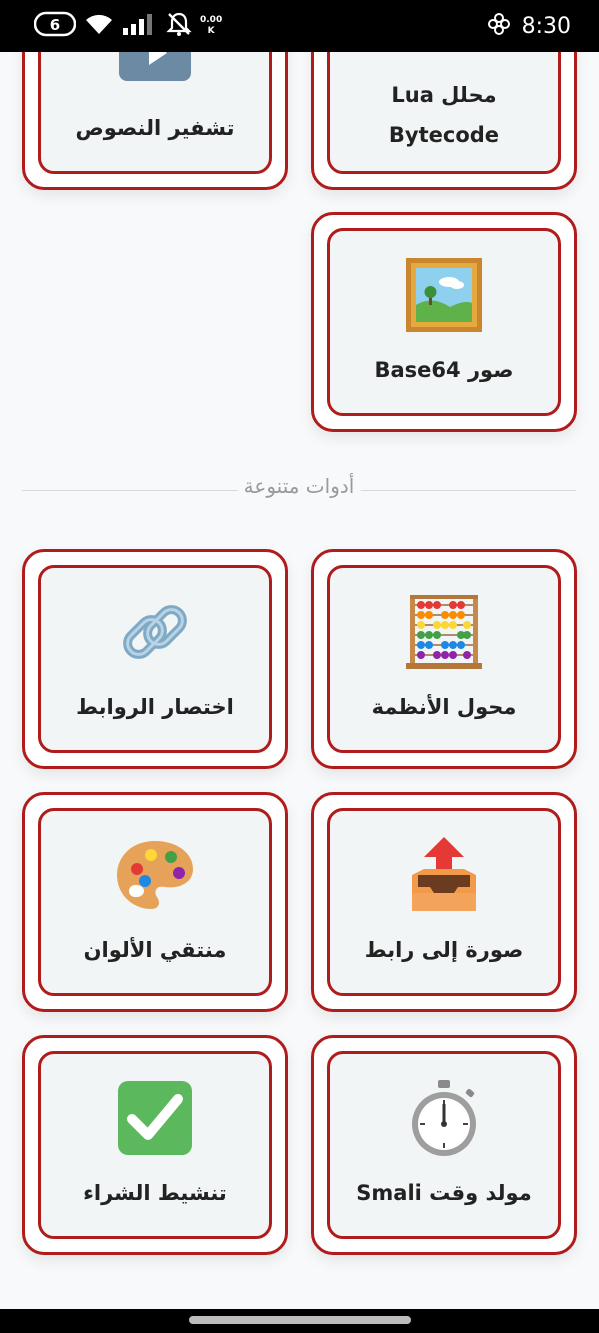 The image size is (599, 1333). What do you see at coordinates (444, 707) in the screenshot?
I see `tool-label: محول الأنظمة` at bounding box center [444, 707].